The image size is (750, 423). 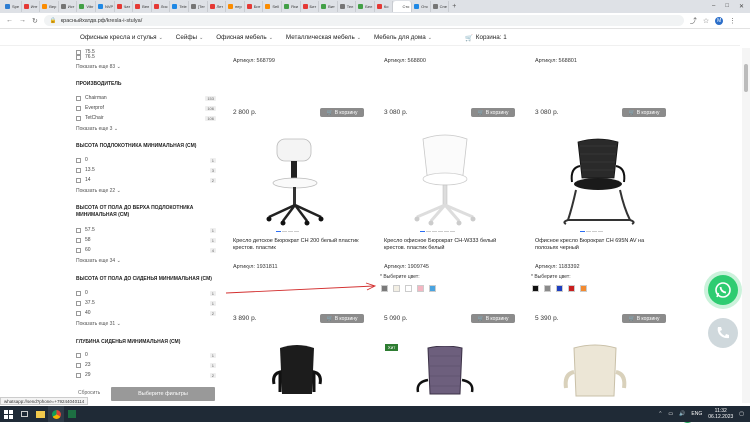 What do you see at coordinates (598, 183) in the screenshot?
I see `product-image-sled-chair-black` at bounding box center [598, 183].